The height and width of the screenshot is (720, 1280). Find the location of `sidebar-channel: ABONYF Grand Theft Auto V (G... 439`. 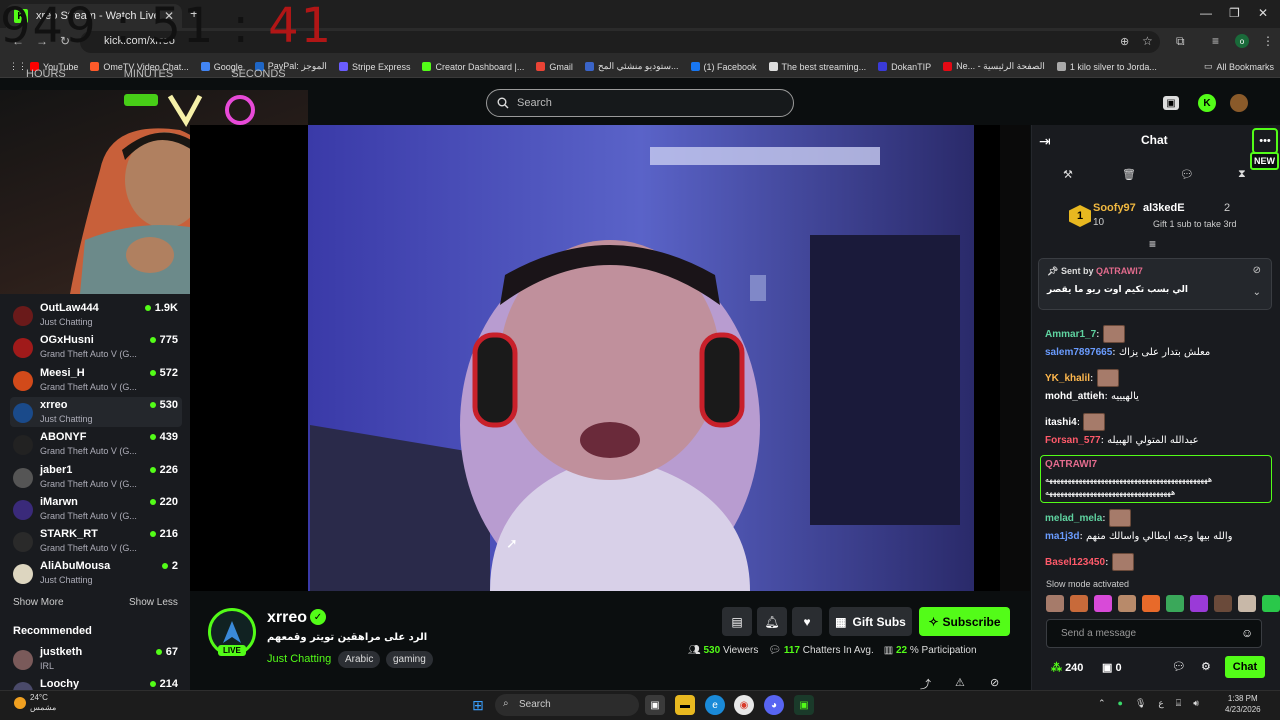

sidebar-channel: ABONYF Grand Theft Auto V (G... 439 is located at coordinates (96, 444).